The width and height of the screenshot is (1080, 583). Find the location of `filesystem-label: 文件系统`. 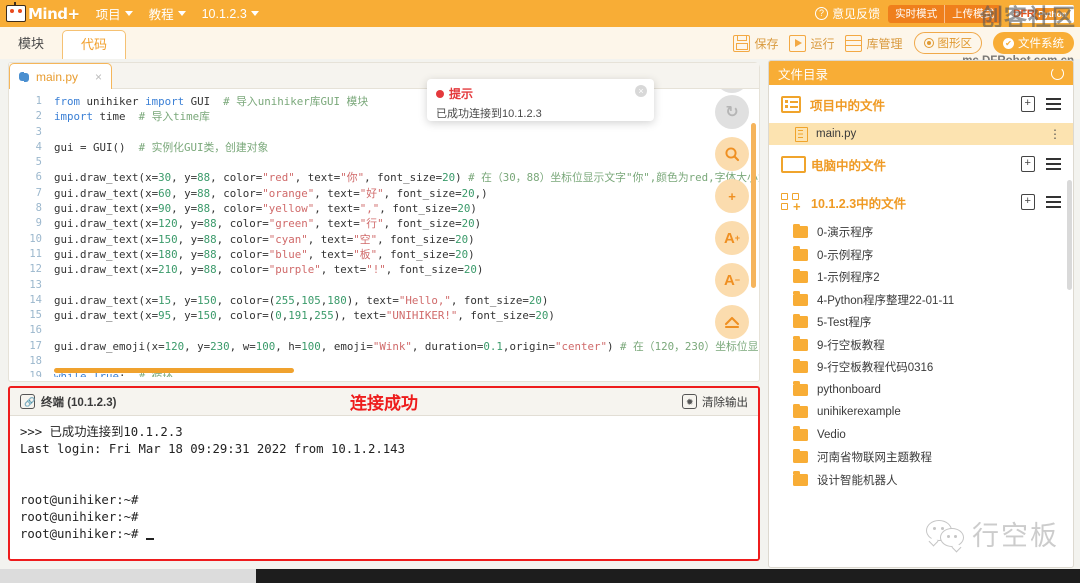

filesystem-label: 文件系统 is located at coordinates (1041, 44).